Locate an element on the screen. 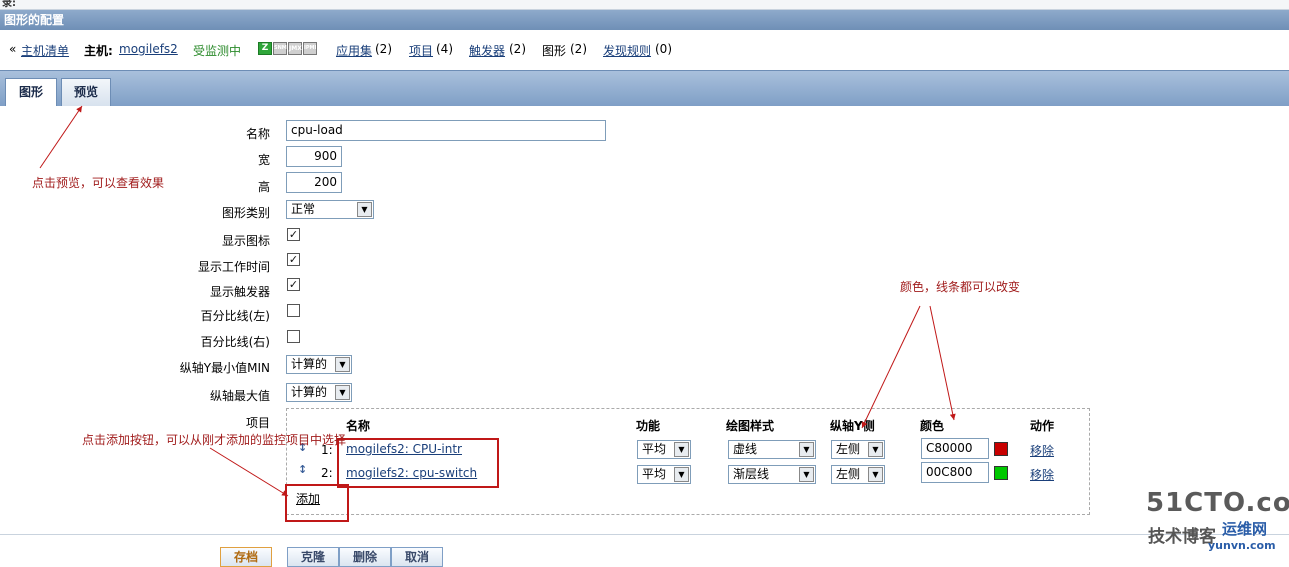  watermark-brand: 运维网 is located at coordinates (1245, 529).